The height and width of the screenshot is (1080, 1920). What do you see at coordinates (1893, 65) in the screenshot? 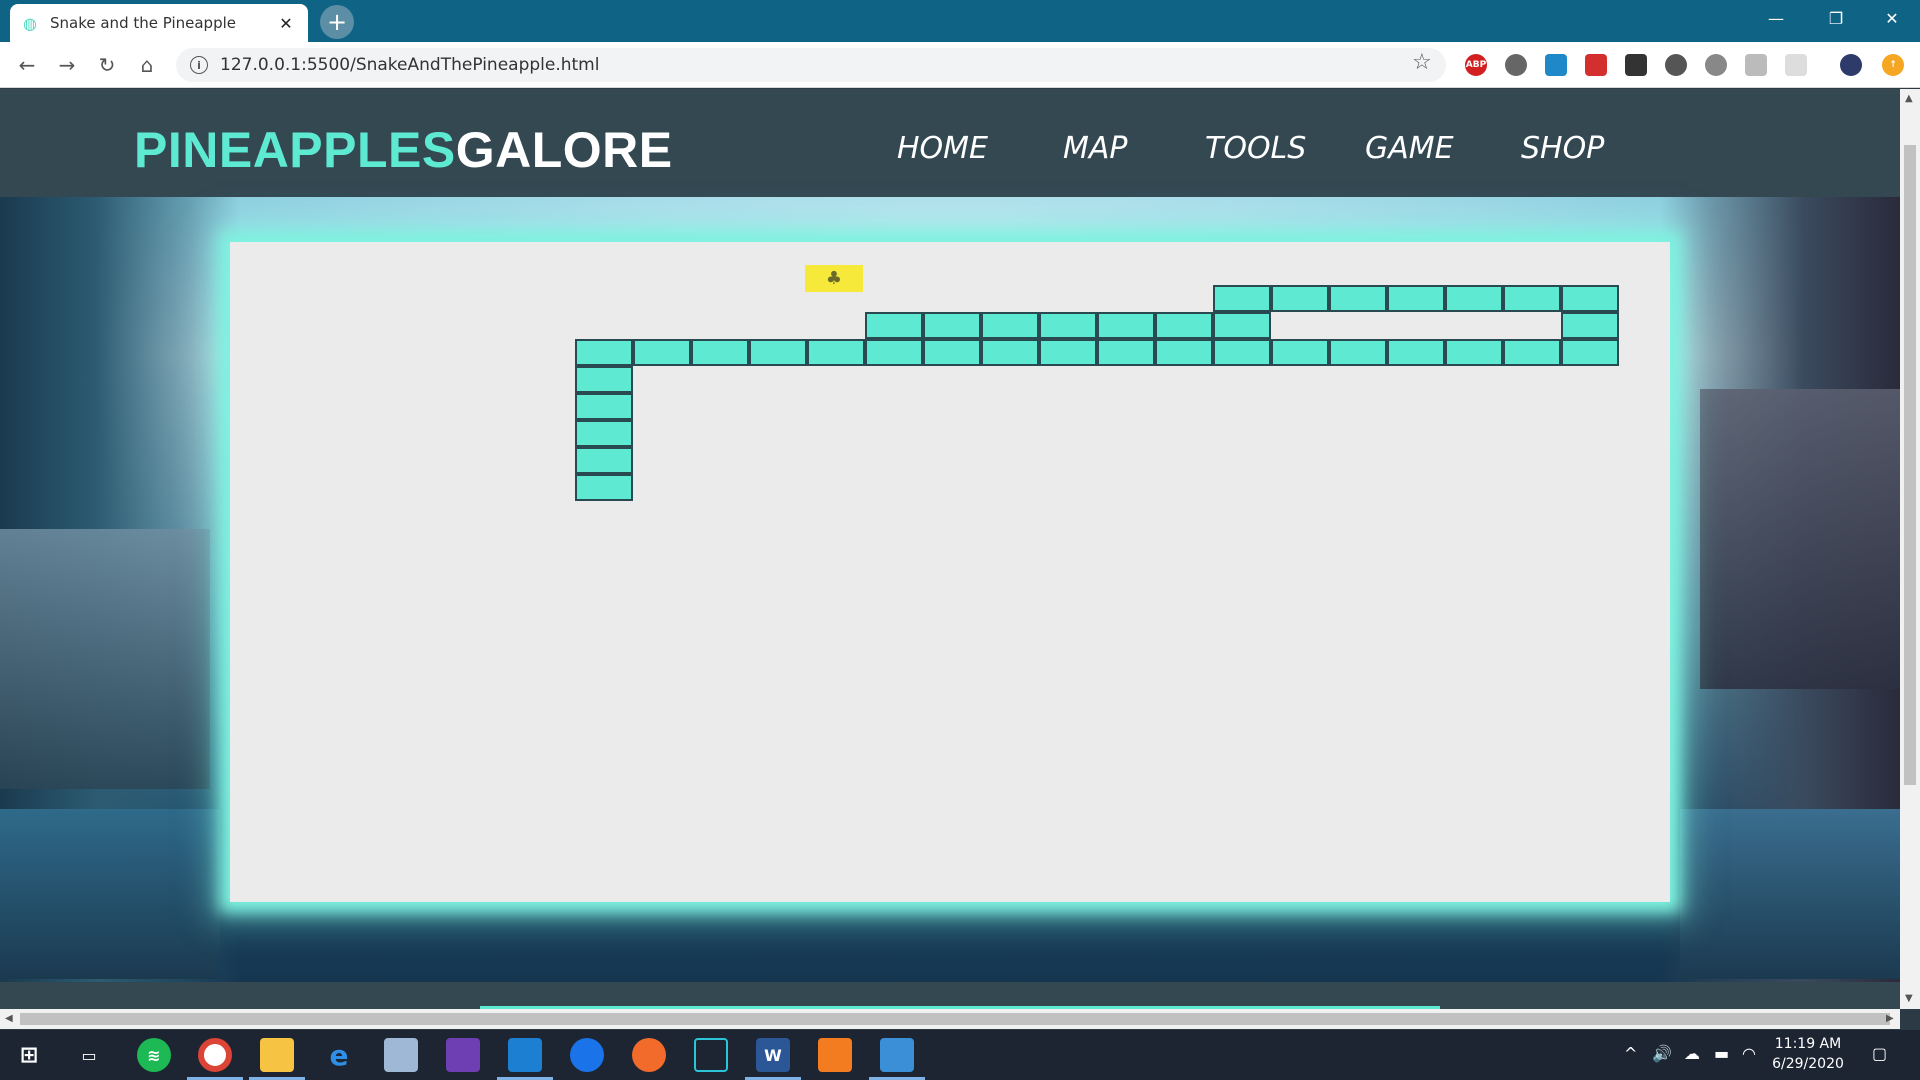
I see `update-icon: ↑` at bounding box center [1893, 65].